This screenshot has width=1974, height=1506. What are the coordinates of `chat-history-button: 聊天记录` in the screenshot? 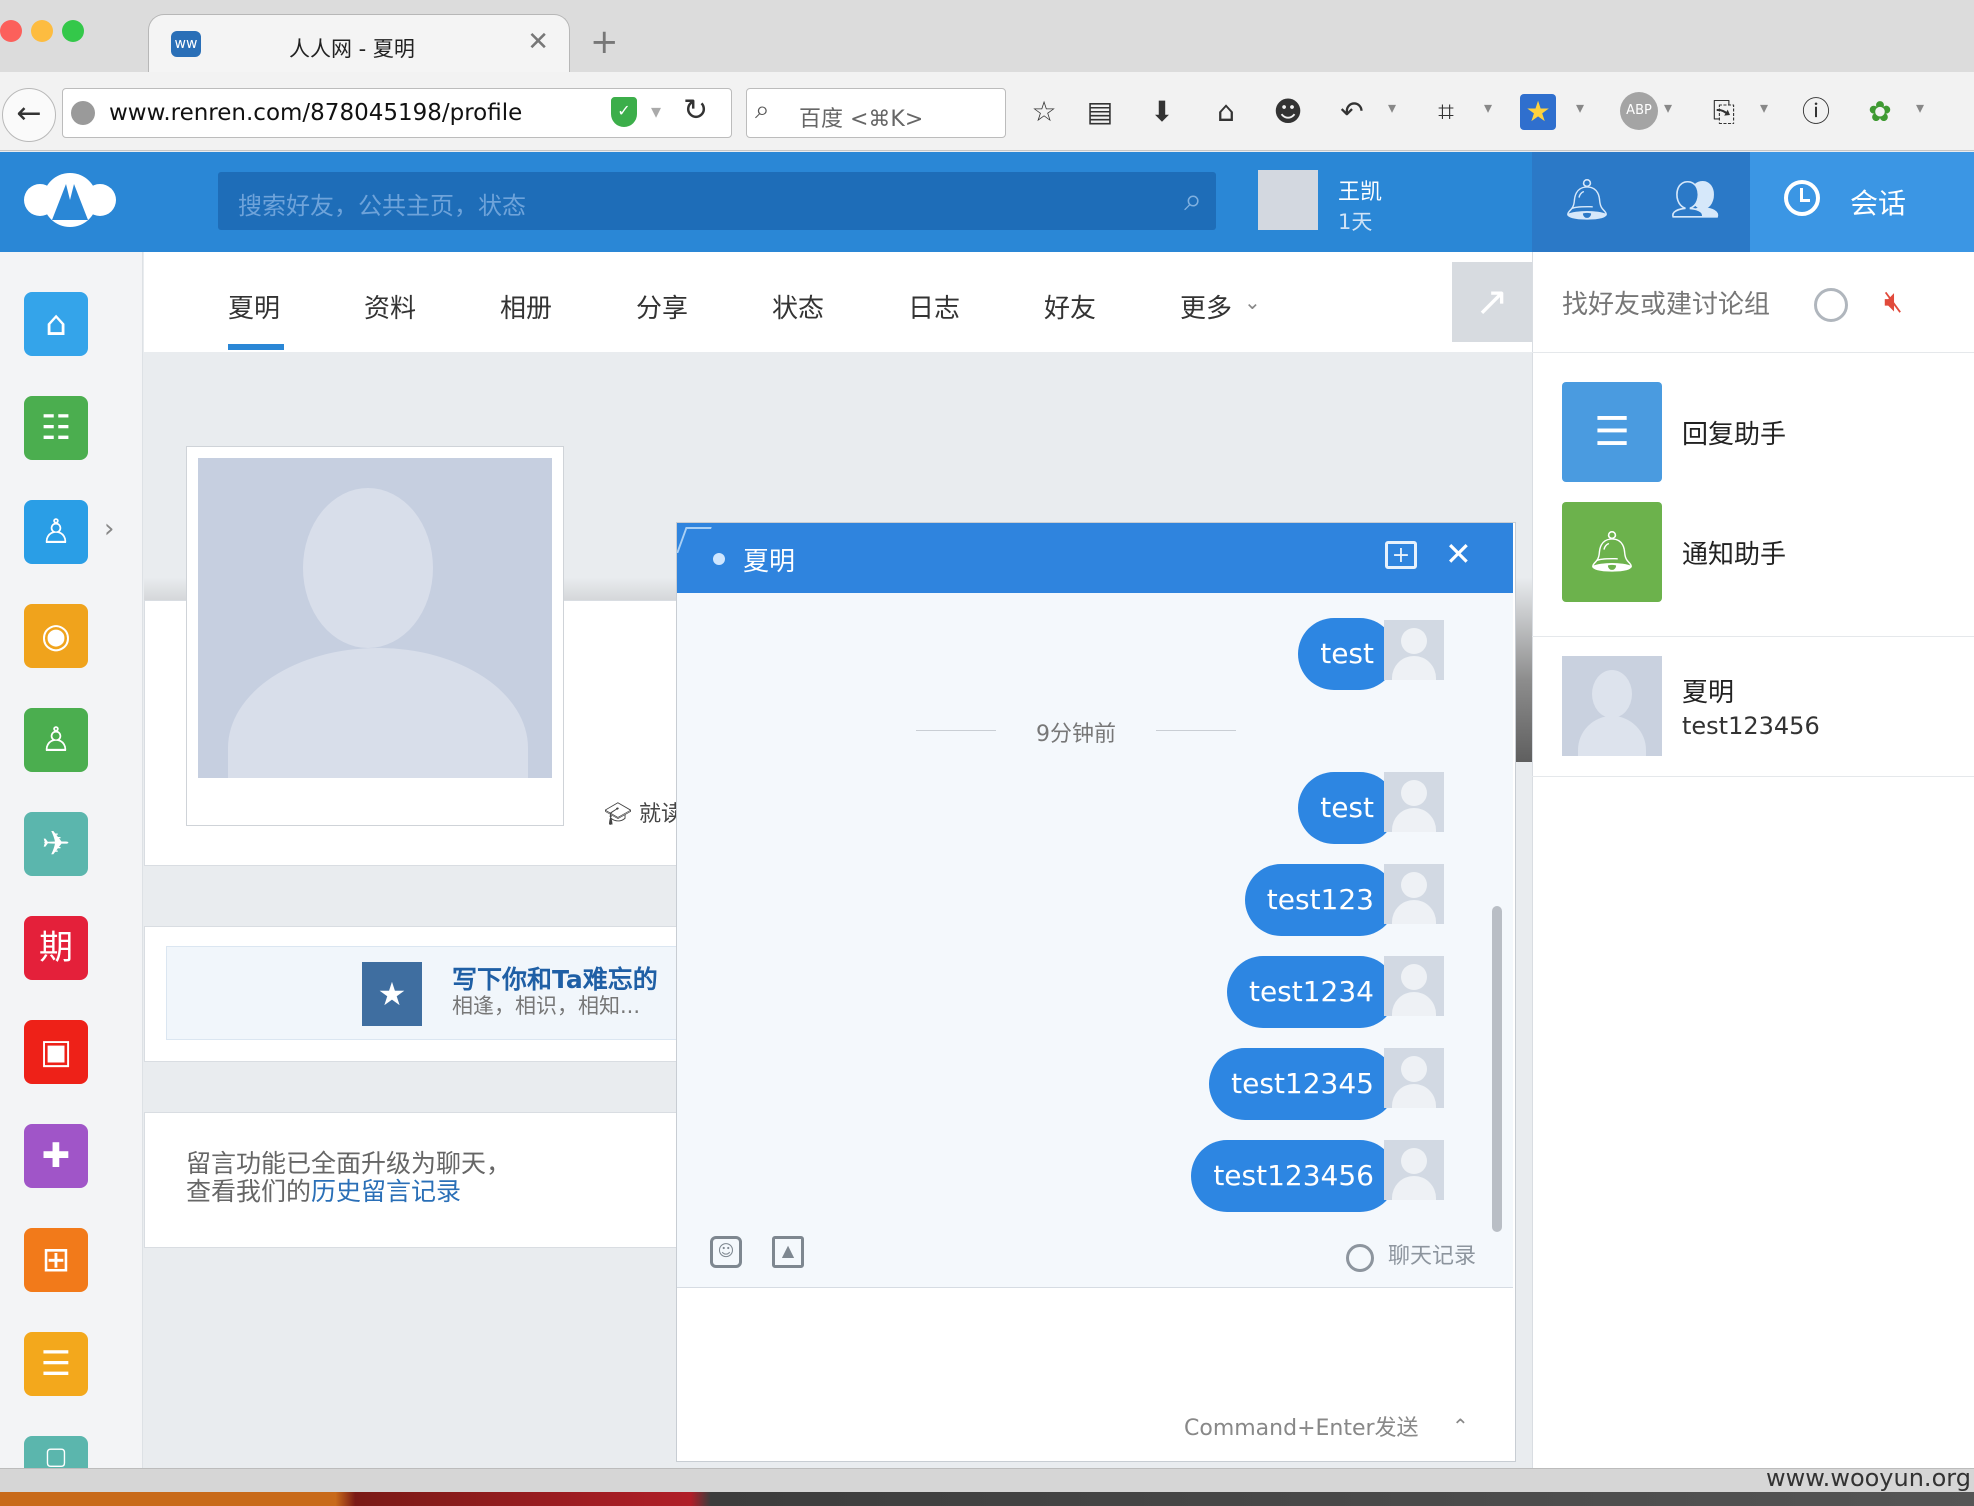 It's located at (1432, 1254).